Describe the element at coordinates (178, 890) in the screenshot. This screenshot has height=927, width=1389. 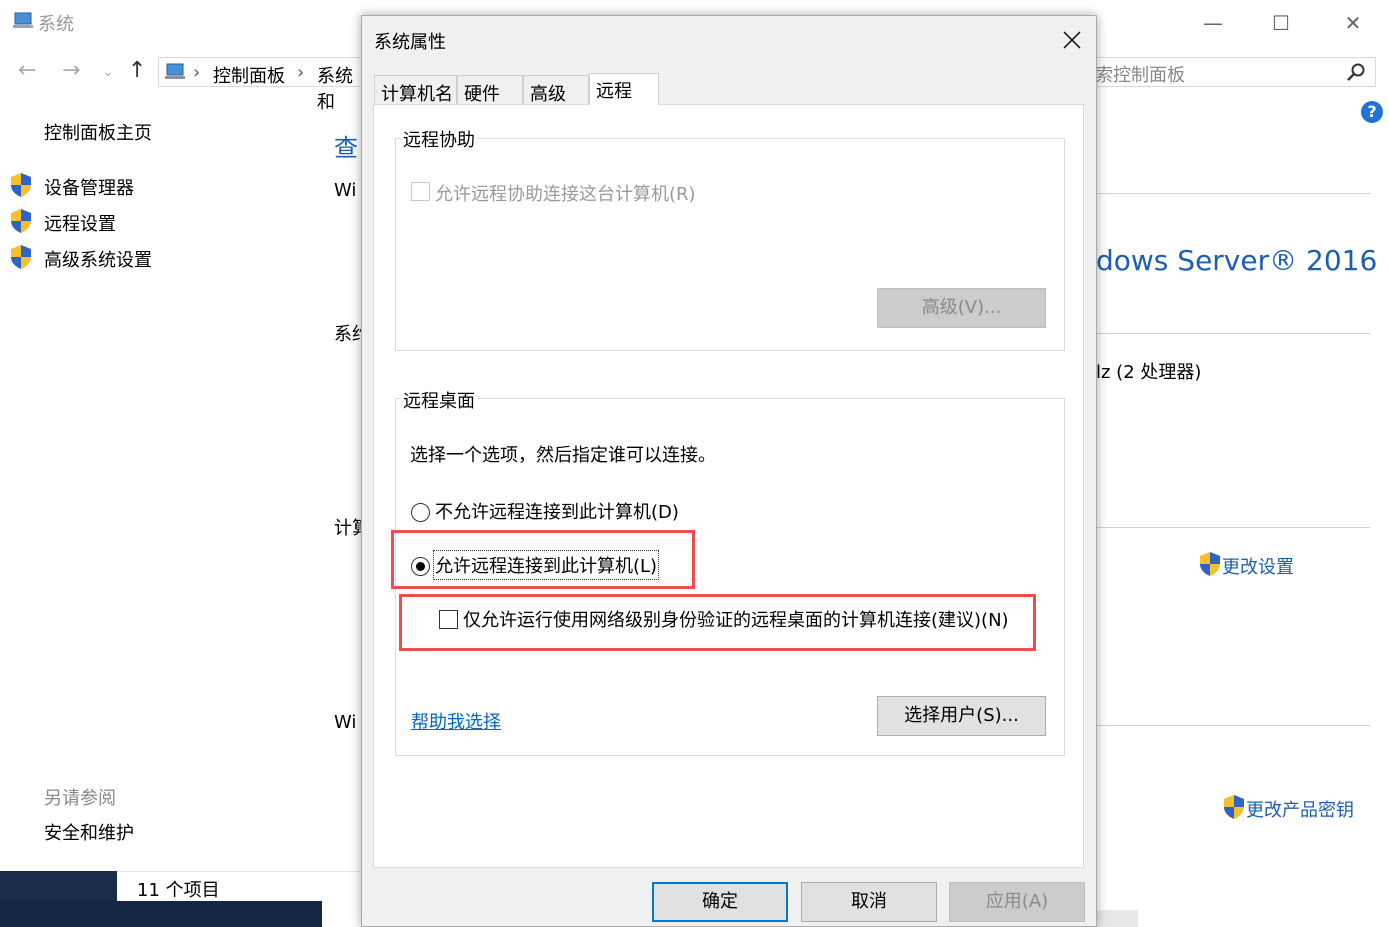
I see `item-count: 11 个项目` at that location.